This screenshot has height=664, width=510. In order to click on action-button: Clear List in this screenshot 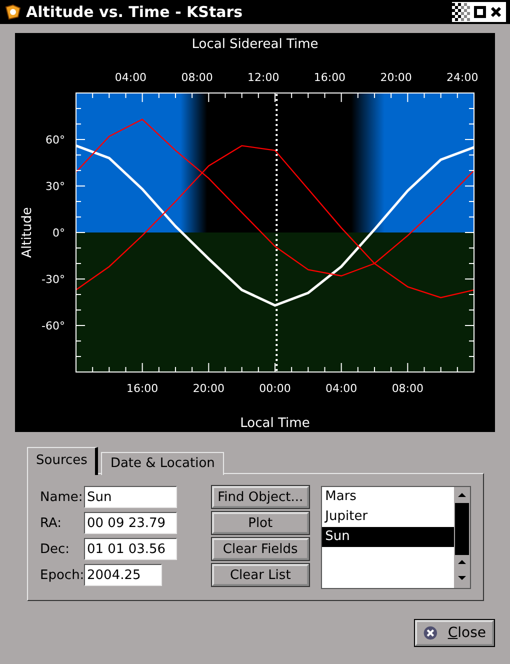, I will do `click(261, 575)`.